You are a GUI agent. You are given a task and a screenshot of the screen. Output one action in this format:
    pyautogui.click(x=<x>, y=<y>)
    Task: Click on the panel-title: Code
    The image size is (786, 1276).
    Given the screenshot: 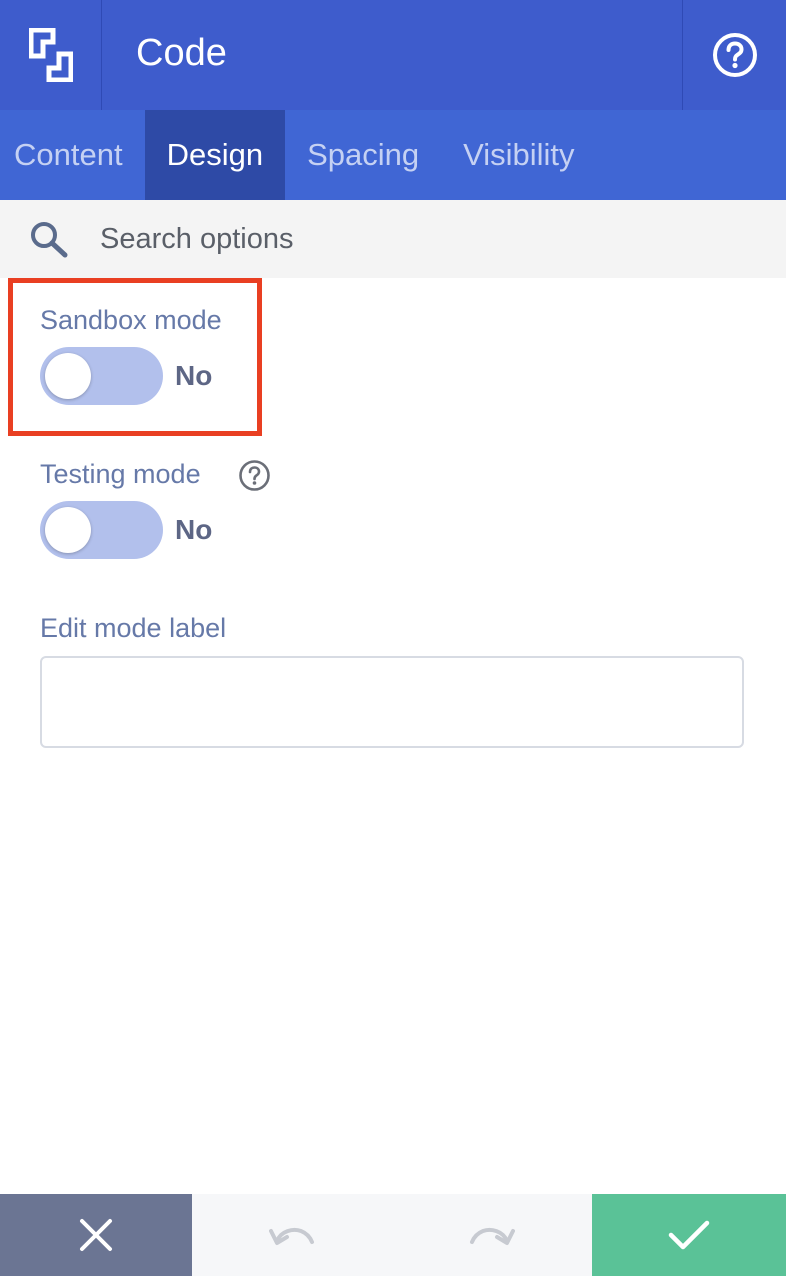 What is the action you would take?
    pyautogui.click(x=181, y=53)
    